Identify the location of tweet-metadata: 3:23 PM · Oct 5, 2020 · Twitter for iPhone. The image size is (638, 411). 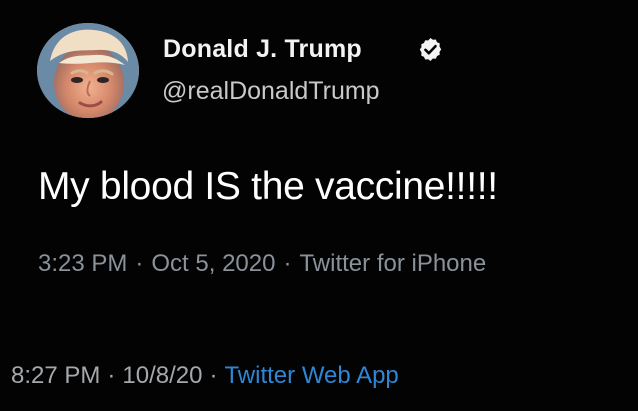
(262, 264).